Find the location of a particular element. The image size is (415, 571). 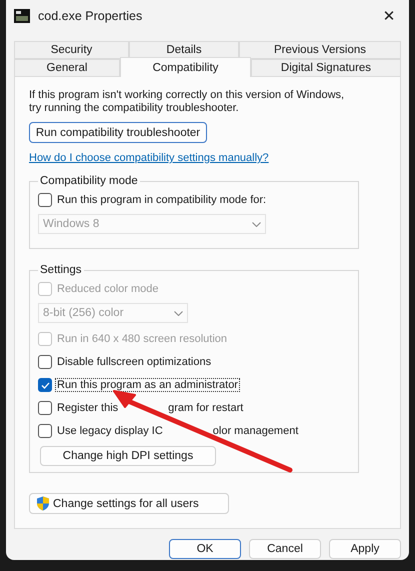

dialog-button: Apply is located at coordinates (365, 549).